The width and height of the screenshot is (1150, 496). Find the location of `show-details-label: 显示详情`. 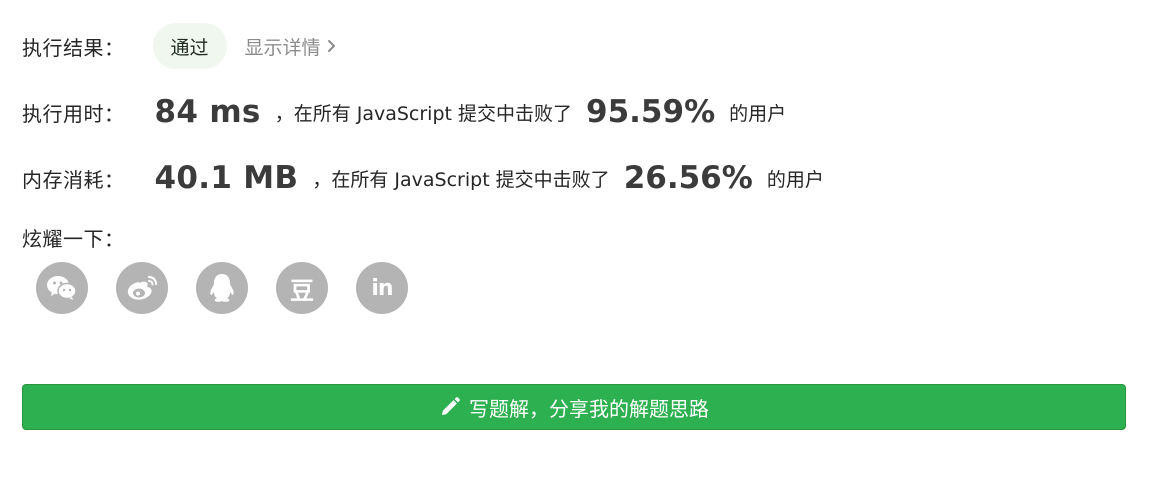

show-details-label: 显示详情 is located at coordinates (282, 47).